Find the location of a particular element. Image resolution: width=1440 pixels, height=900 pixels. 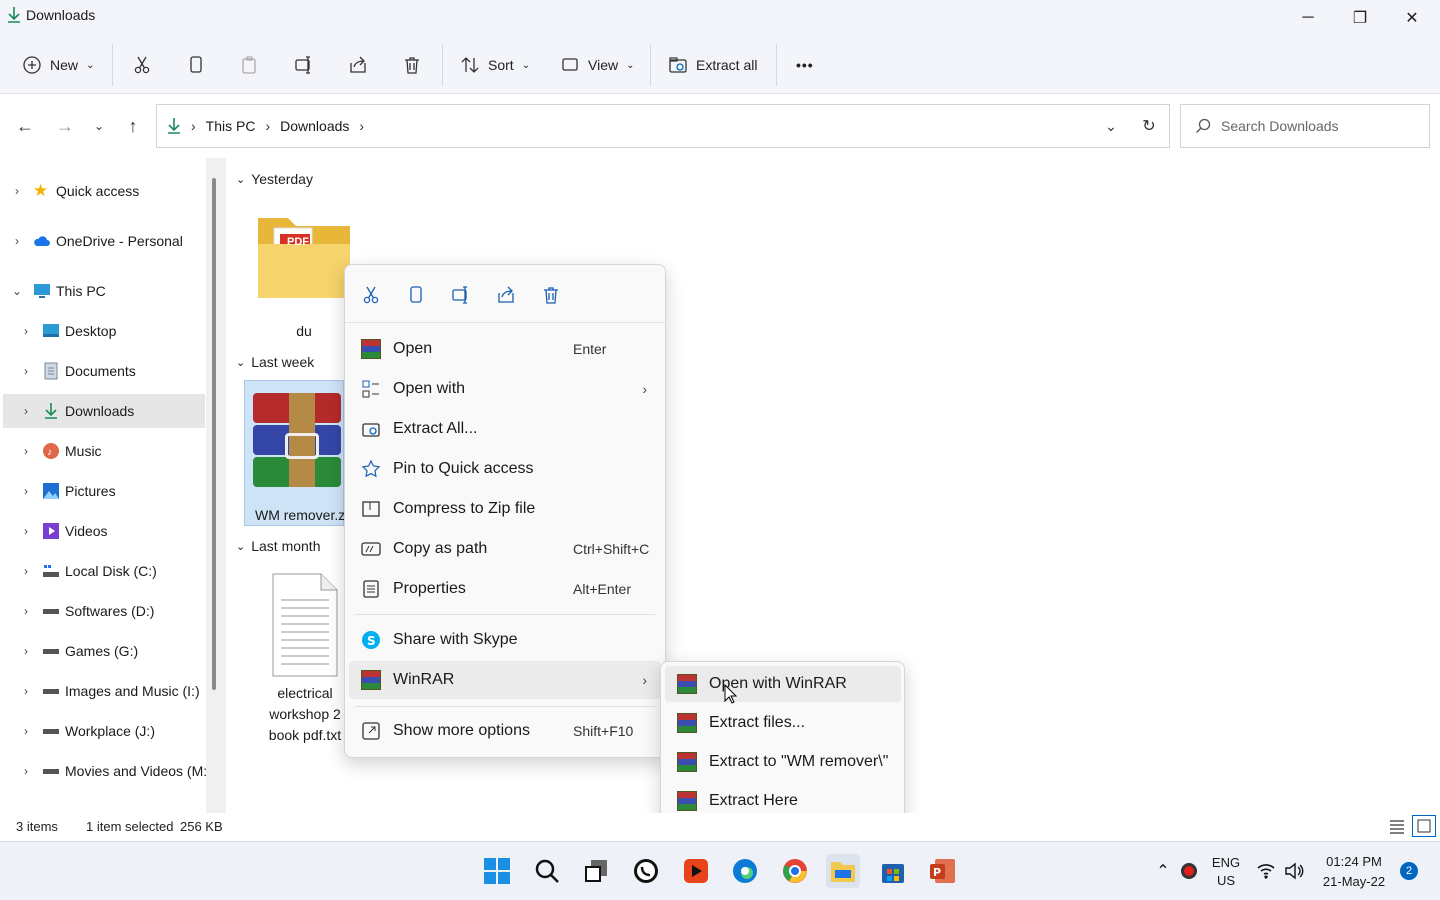

share-button is located at coordinates (358, 65).